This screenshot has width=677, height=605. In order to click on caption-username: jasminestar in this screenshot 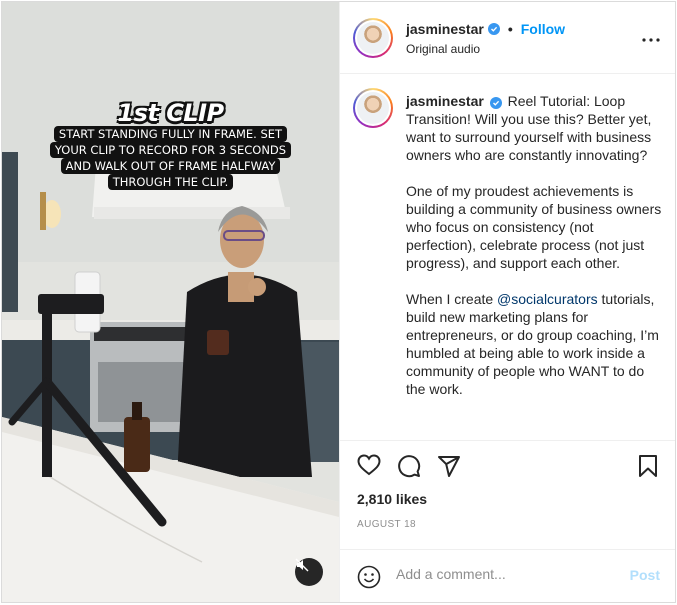, I will do `click(445, 101)`.